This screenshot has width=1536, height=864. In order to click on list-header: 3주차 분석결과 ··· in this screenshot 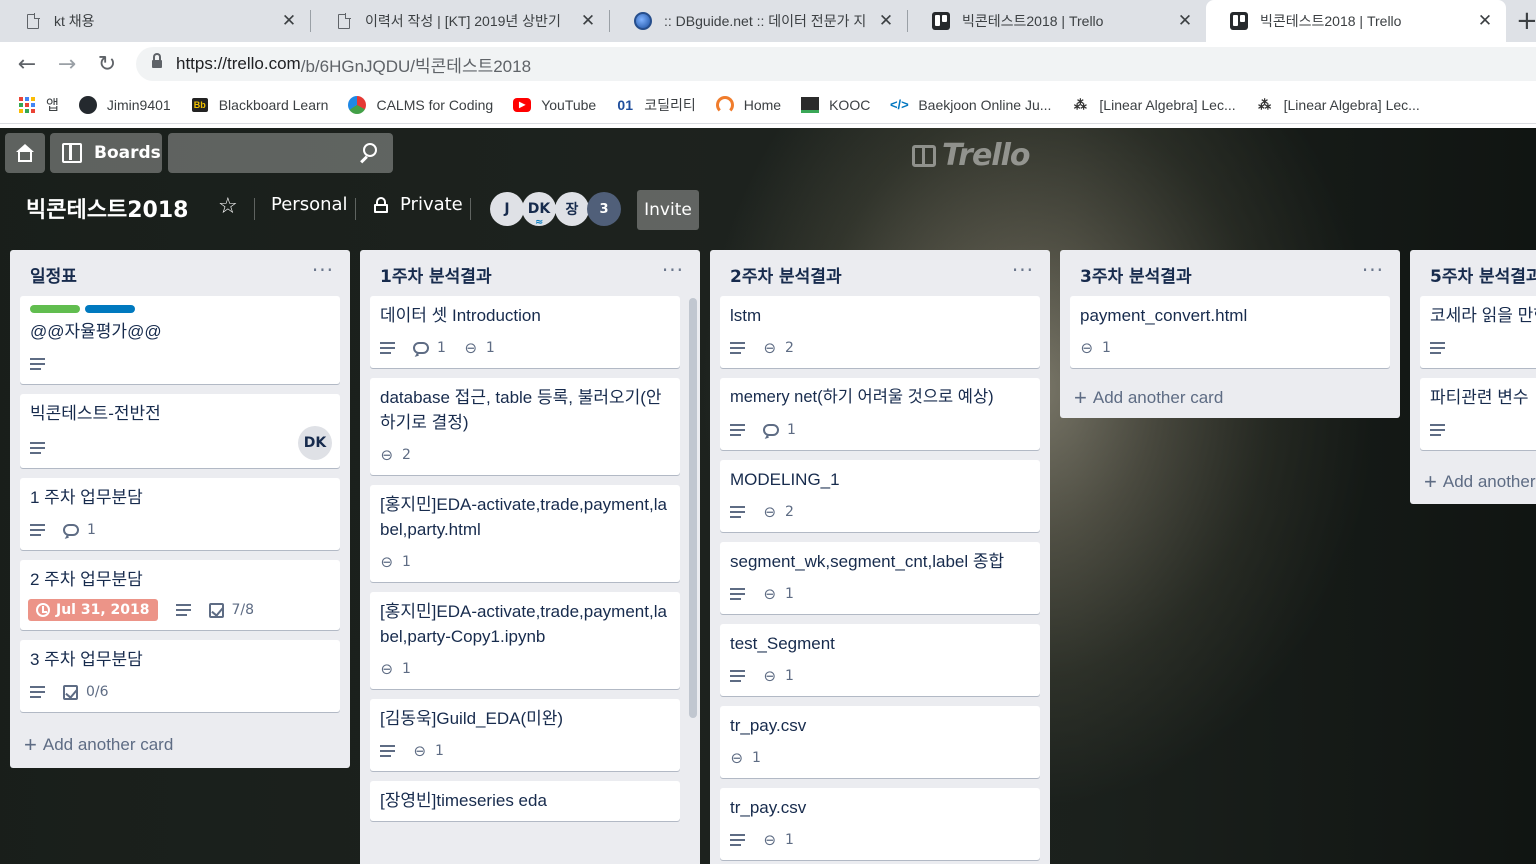, I will do `click(1230, 273)`.